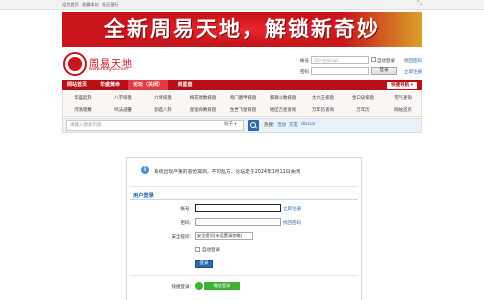  Describe the element at coordinates (224, 236) in the screenshot. I see `security-question-select: 安全提问(未设置请忽略)` at that location.